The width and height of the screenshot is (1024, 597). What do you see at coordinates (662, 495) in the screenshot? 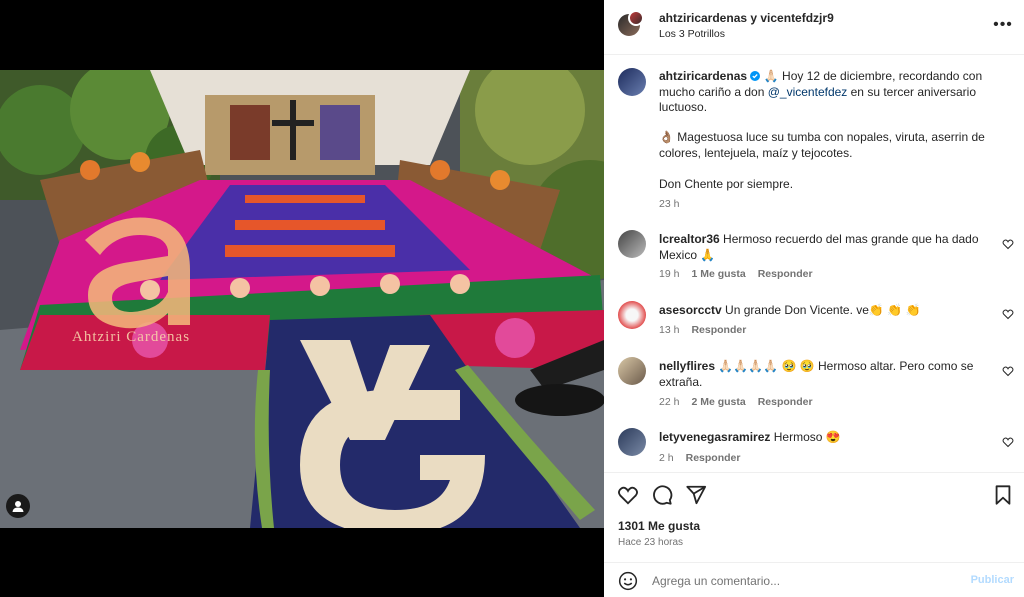
I see `comment-icon` at bounding box center [662, 495].